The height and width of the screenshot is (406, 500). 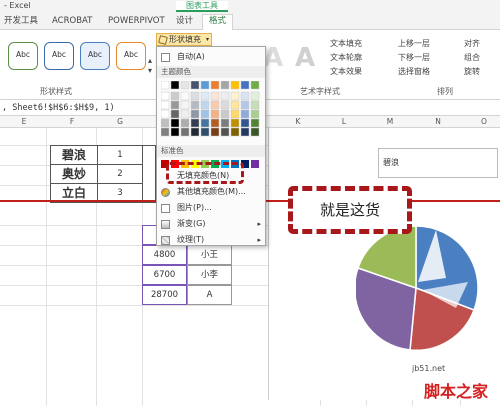 What do you see at coordinates (131, 56) in the screenshot?
I see `shape-style-preset-4: Abc` at bounding box center [131, 56].